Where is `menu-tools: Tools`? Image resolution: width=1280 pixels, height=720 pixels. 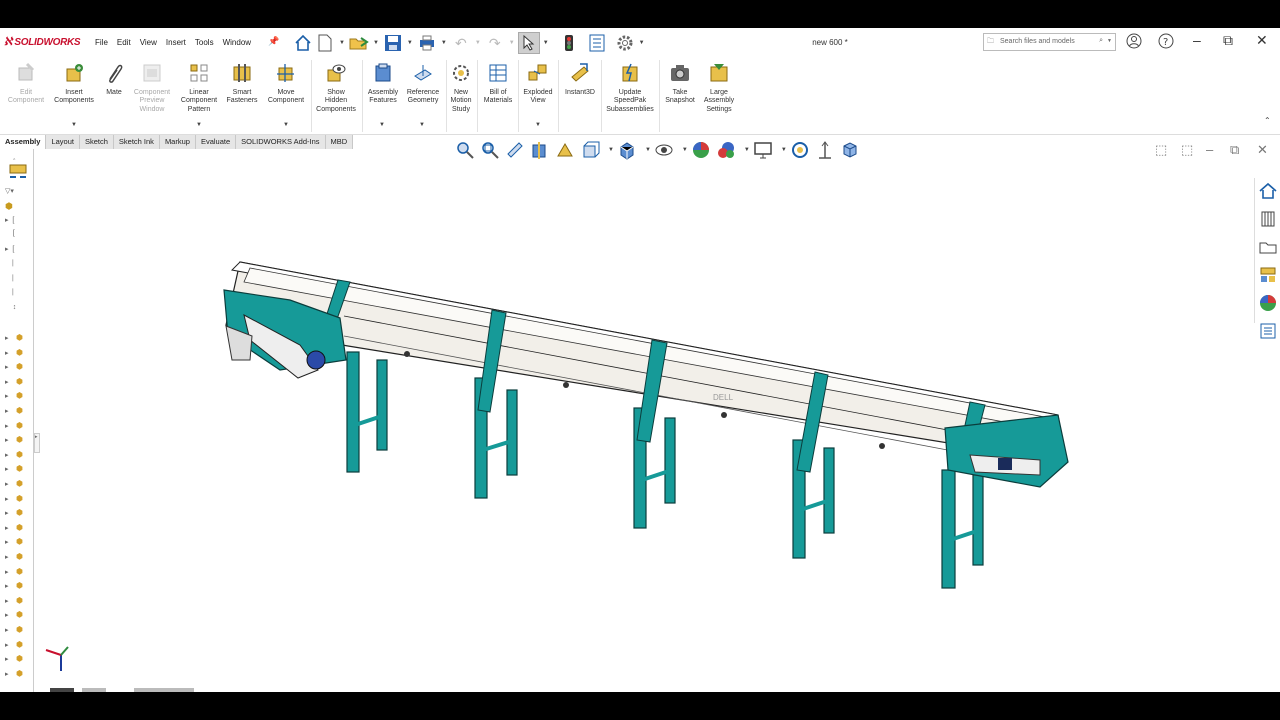
menu-tools: Tools is located at coordinates (204, 42).